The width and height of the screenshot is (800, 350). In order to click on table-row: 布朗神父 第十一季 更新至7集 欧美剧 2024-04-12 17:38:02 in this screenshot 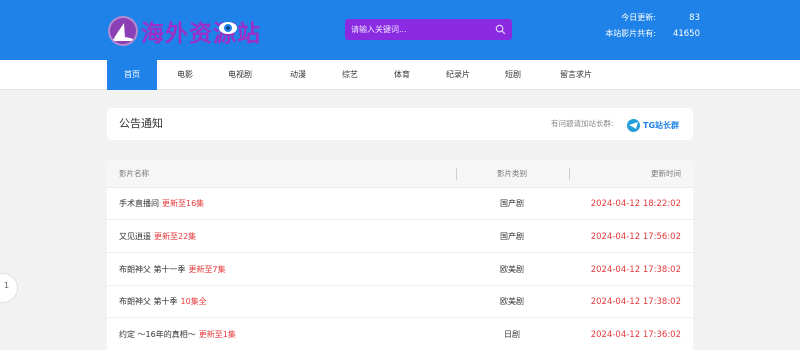, I will do `click(400, 270)`.